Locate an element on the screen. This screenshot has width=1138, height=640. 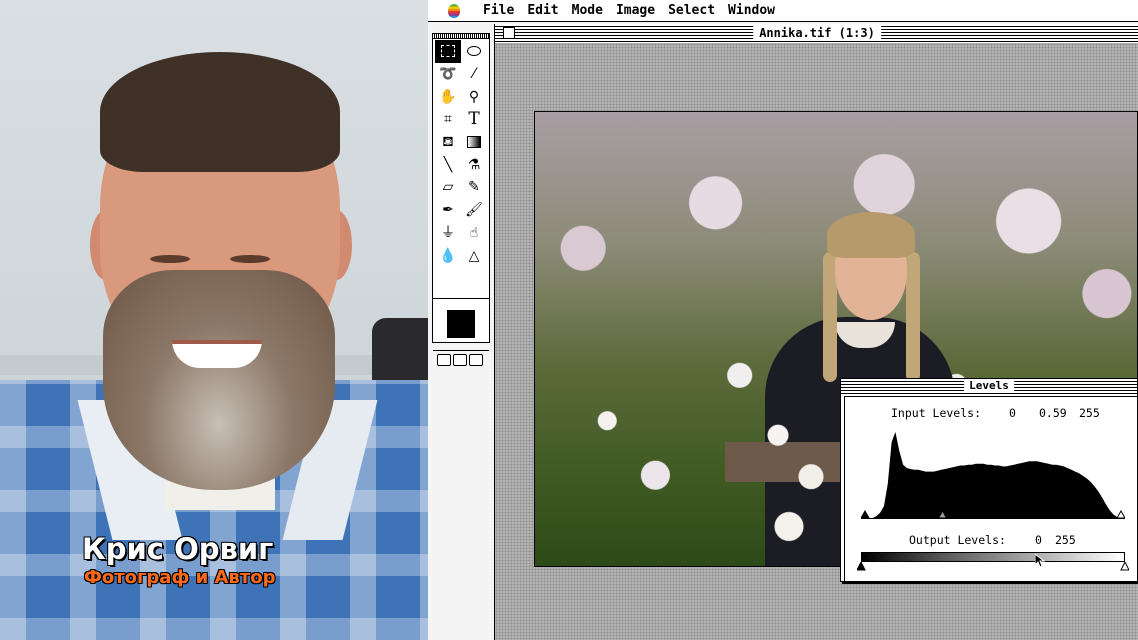
airbrush-icon: ✒ is located at coordinates (448, 210).